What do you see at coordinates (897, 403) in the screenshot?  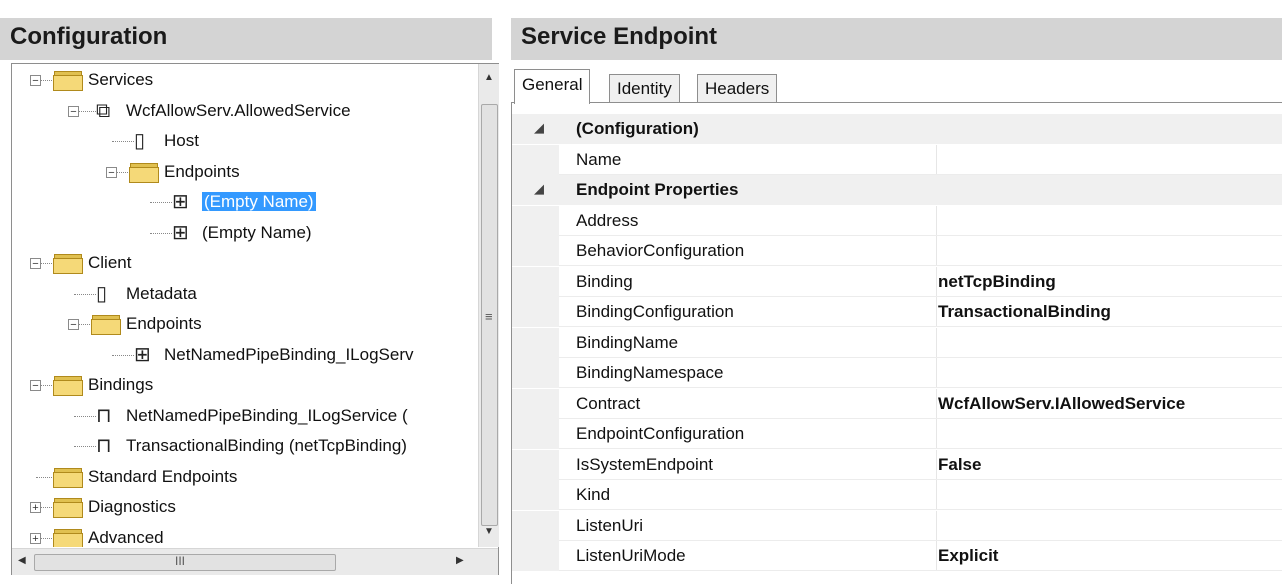 I see `property-row: Contract WcfAllowServ.IAllowedService` at bounding box center [897, 403].